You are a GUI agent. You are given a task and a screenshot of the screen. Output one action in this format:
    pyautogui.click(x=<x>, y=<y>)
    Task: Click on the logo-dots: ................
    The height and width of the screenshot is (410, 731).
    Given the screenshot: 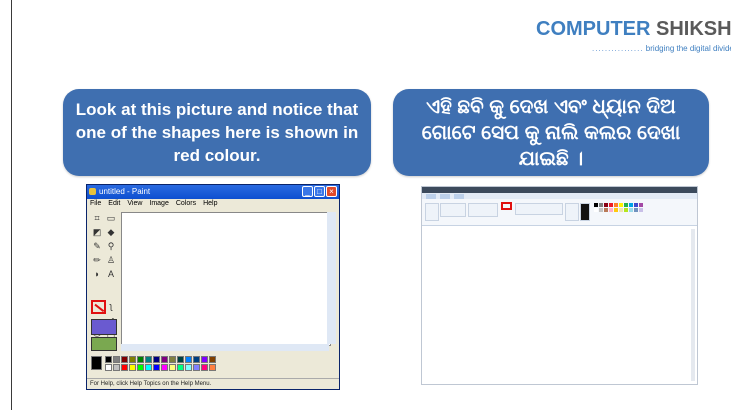 What is the action you would take?
    pyautogui.click(x=618, y=48)
    